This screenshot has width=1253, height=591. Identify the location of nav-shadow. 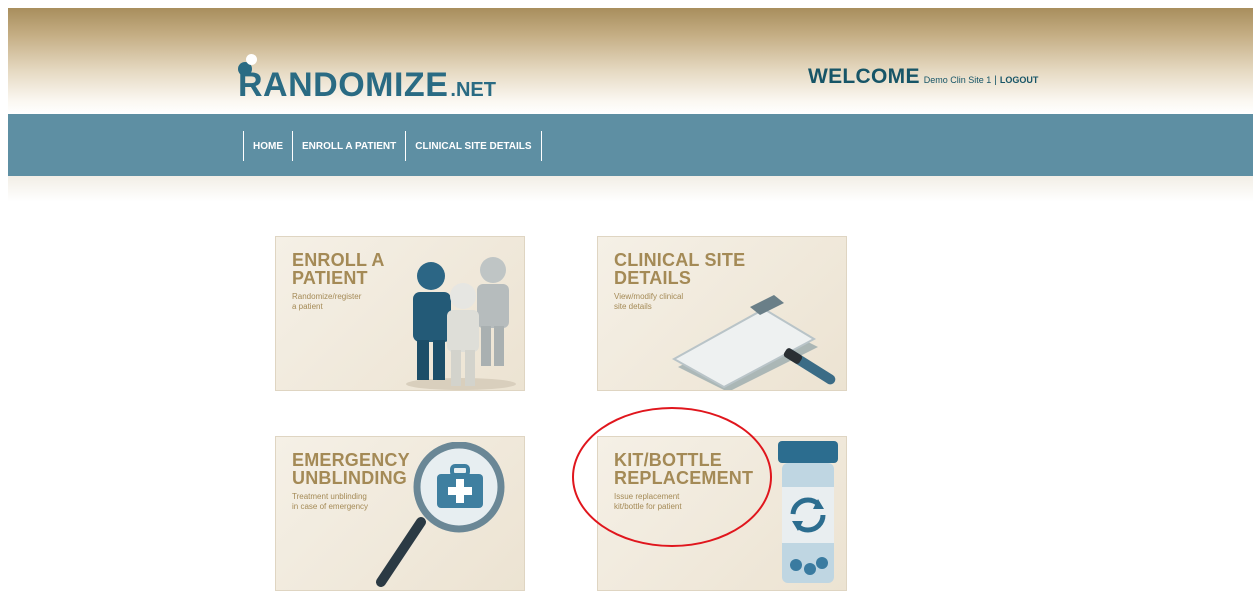
(630, 189).